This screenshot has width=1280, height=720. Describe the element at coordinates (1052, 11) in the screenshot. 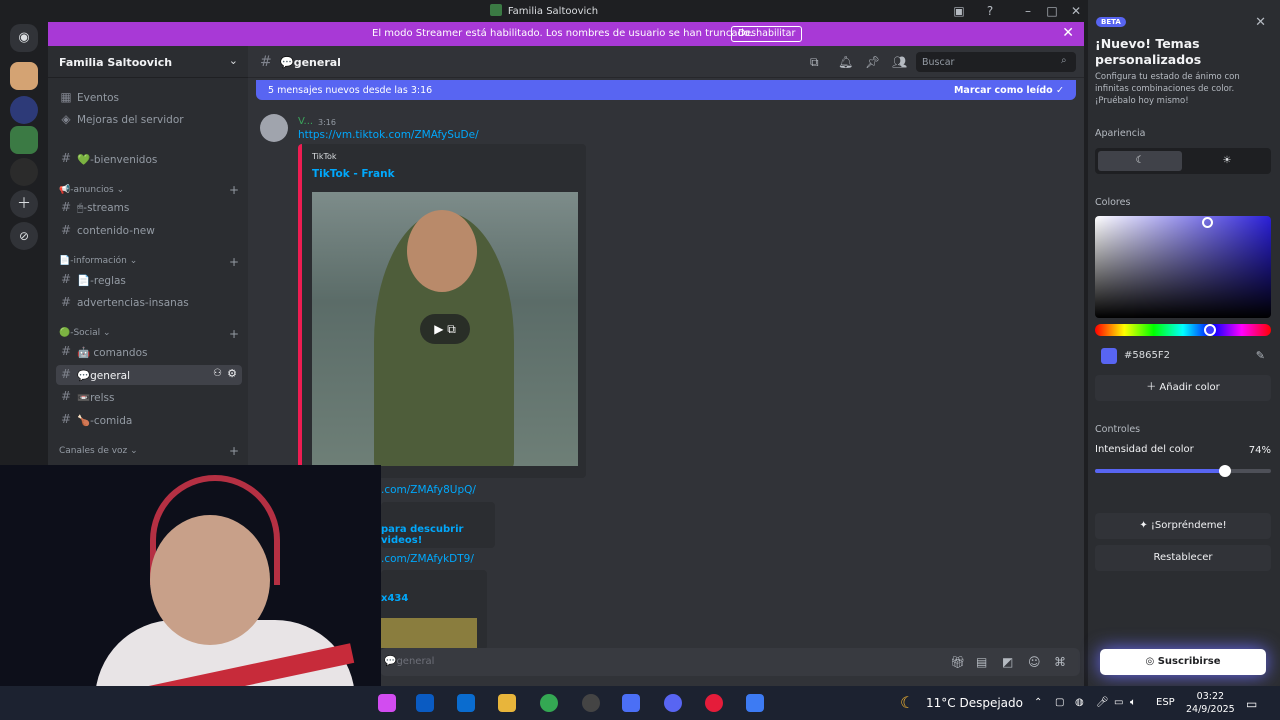

I see `maximize-button: □` at that location.